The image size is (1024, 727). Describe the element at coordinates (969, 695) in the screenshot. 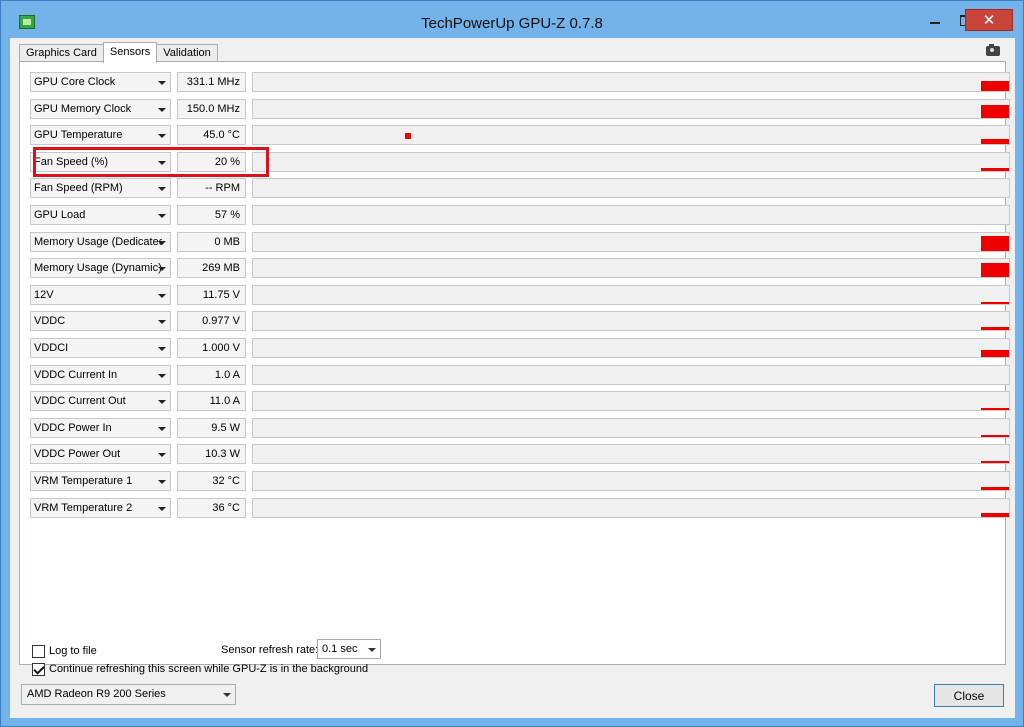

I see `close-button: Close` at that location.